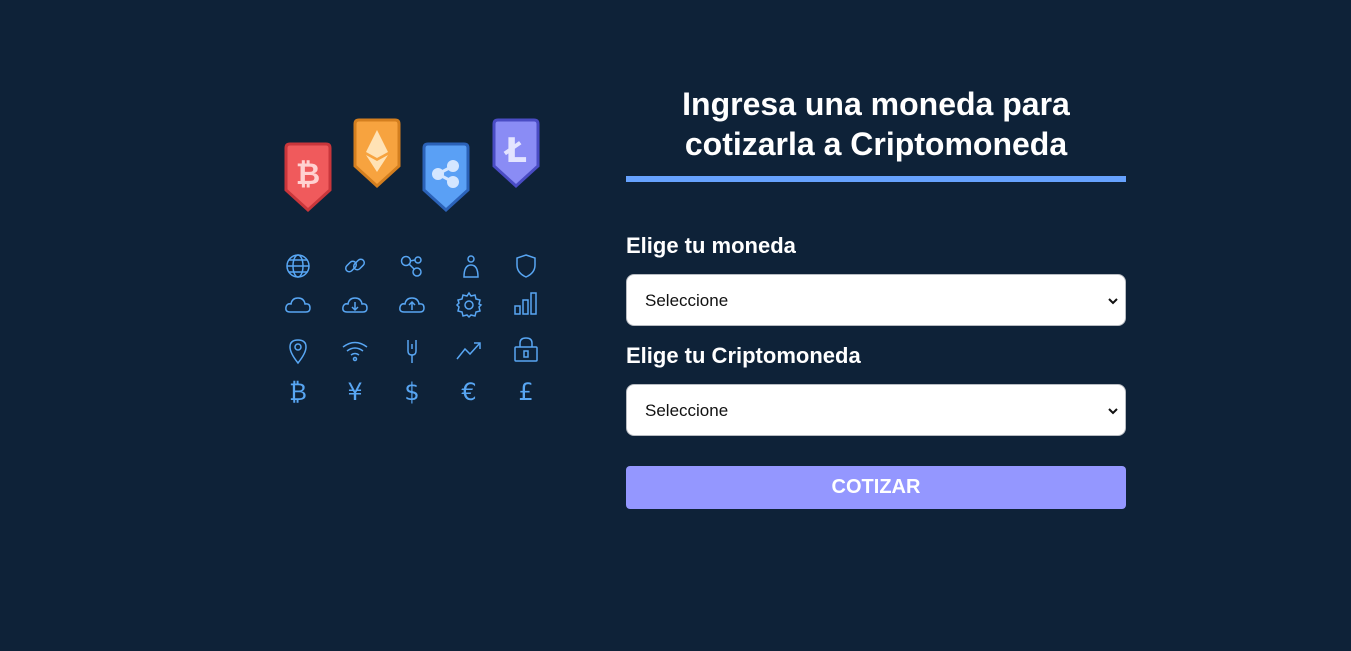 The image size is (1351, 651). I want to click on shield-icon, so click(526, 266).